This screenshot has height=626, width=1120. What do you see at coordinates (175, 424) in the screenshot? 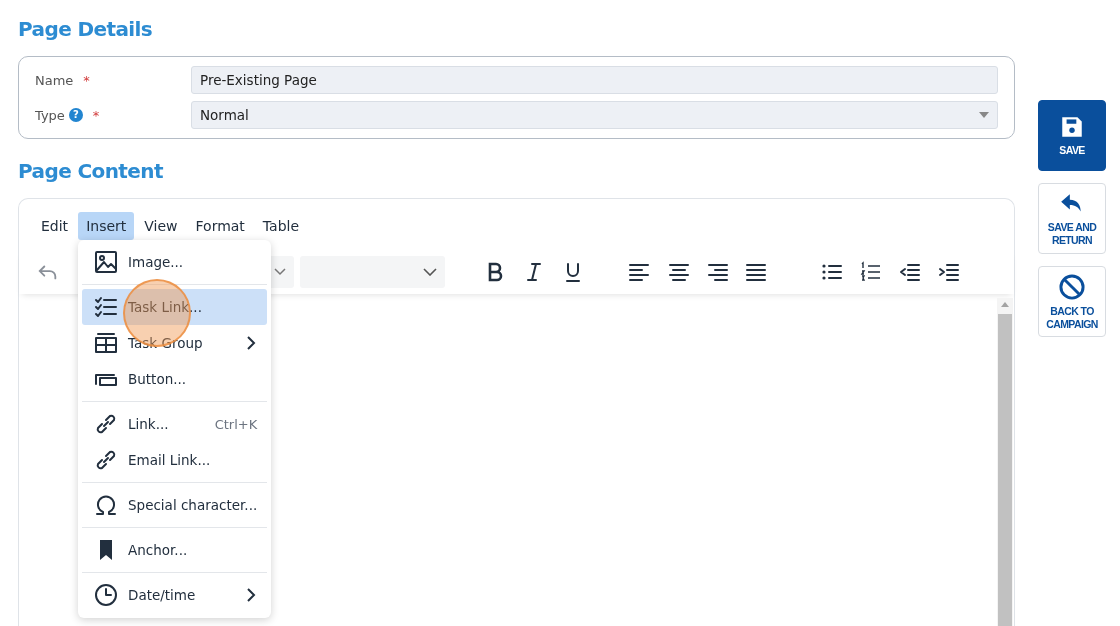
I see `menu-item: Link... Ctrl+K` at bounding box center [175, 424].